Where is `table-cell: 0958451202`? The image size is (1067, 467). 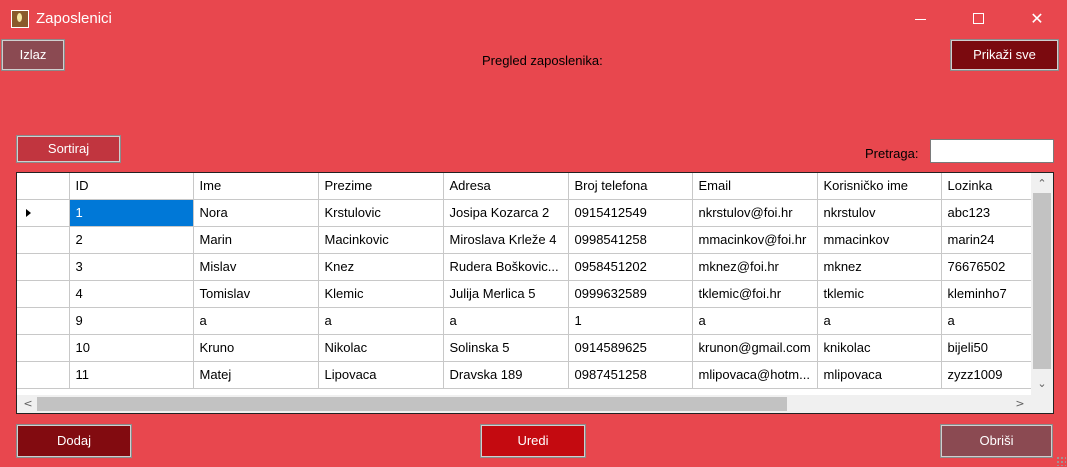 table-cell: 0958451202 is located at coordinates (630, 267).